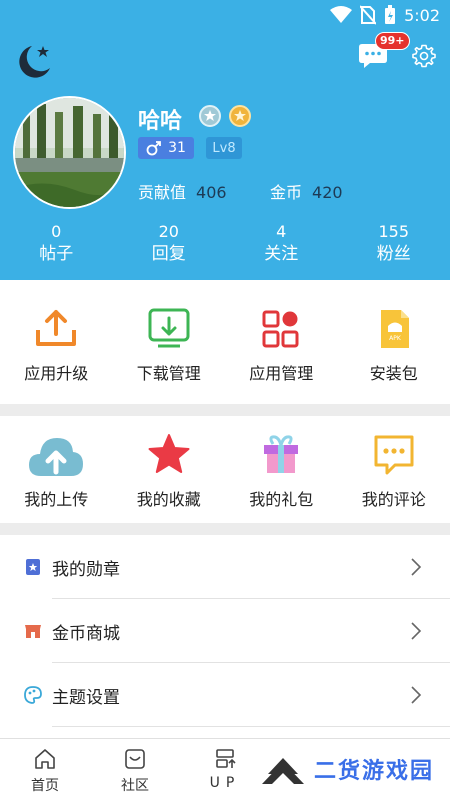  I want to click on nav-community: 社区, so click(135, 771).